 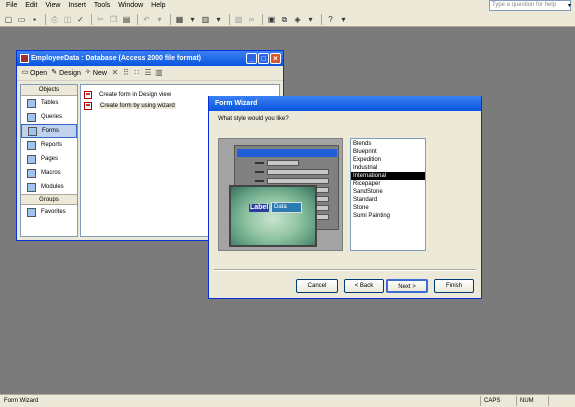 I want to click on save-icon: ▪, so click(x=34, y=19).